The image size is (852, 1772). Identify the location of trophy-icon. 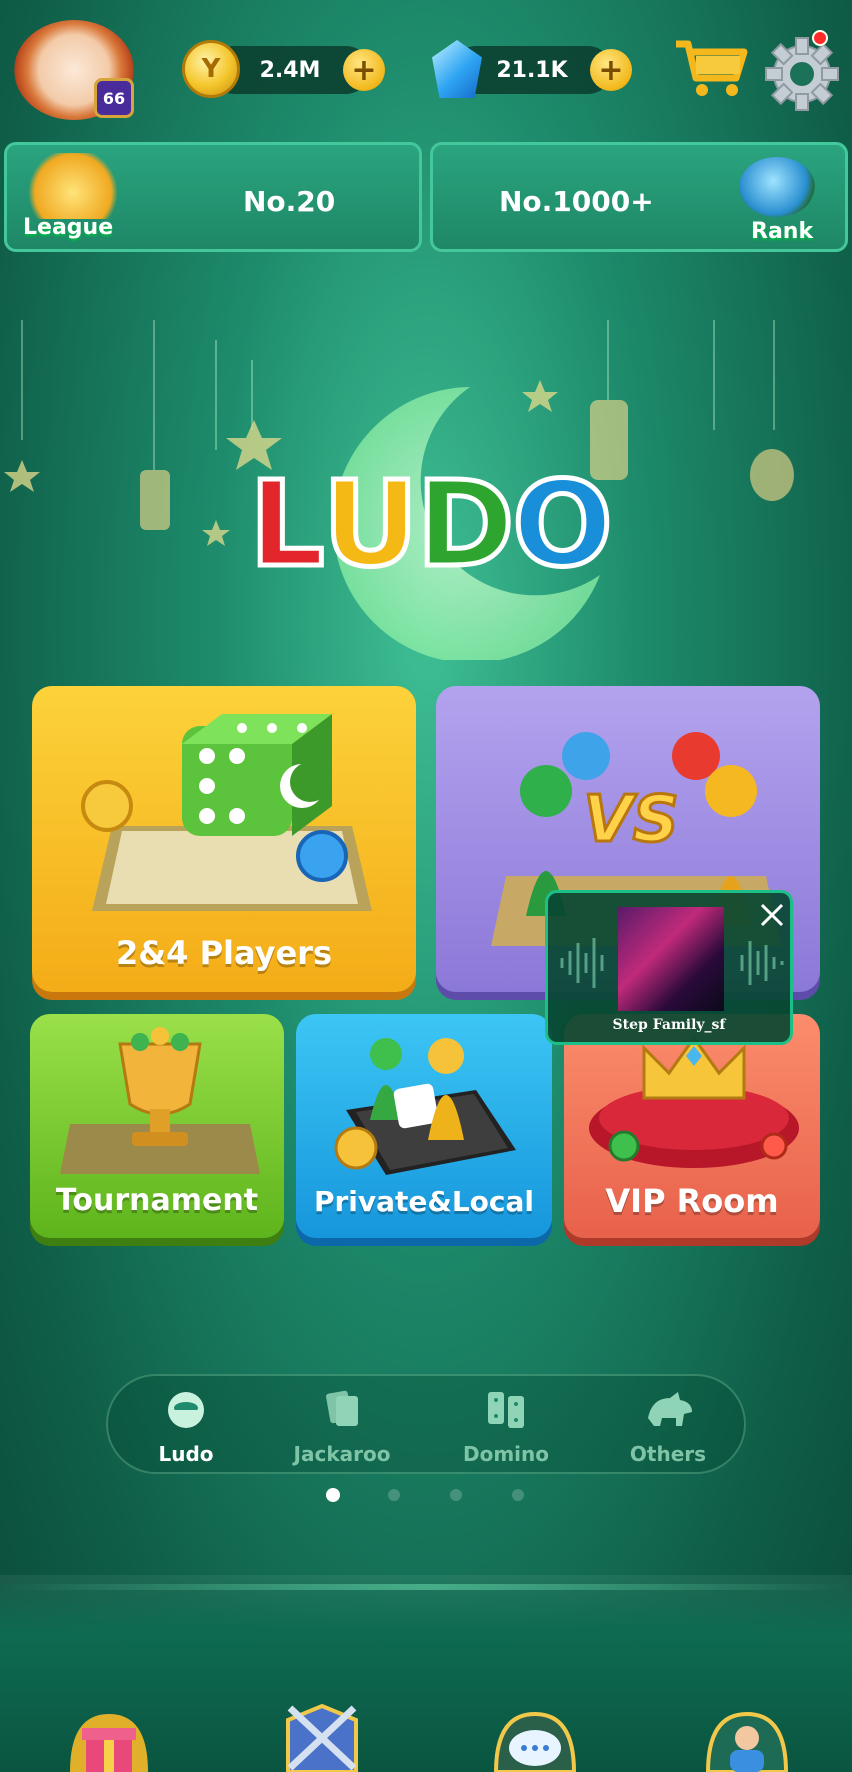
(160, 1100).